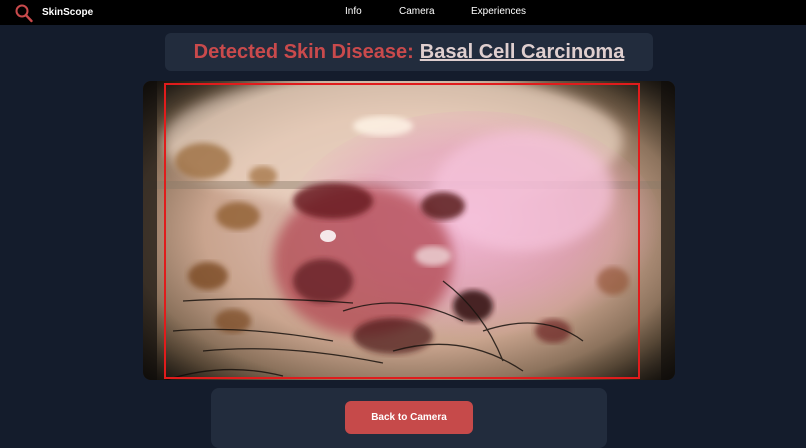 Image resolution: width=806 pixels, height=448 pixels. I want to click on back-to-camera-button: Back to Camera, so click(409, 417).